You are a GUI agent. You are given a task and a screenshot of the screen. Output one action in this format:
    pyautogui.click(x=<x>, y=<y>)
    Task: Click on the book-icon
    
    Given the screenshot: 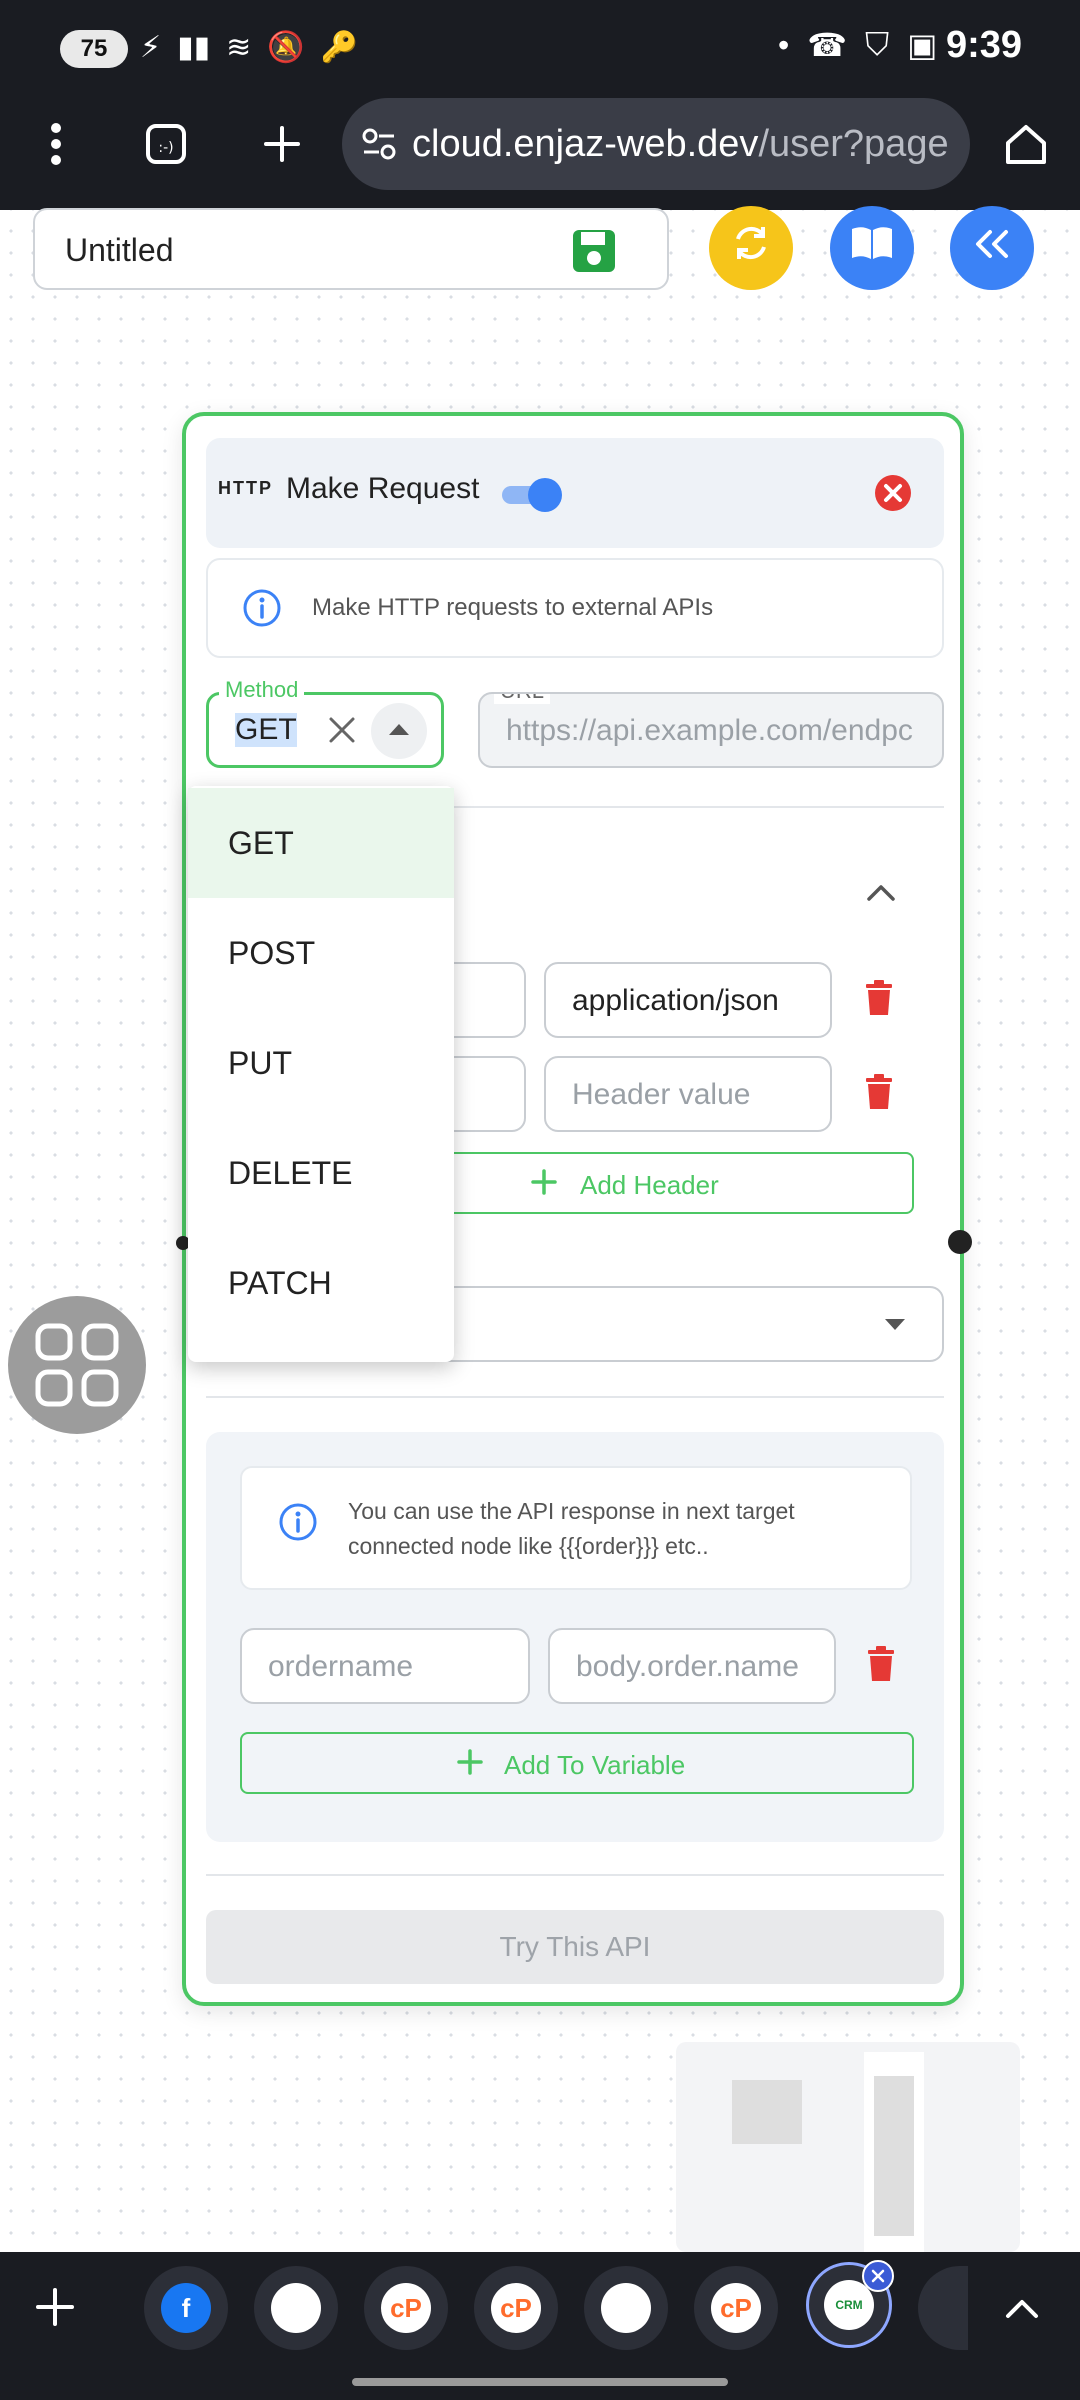 What is the action you would take?
    pyautogui.click(x=872, y=248)
    